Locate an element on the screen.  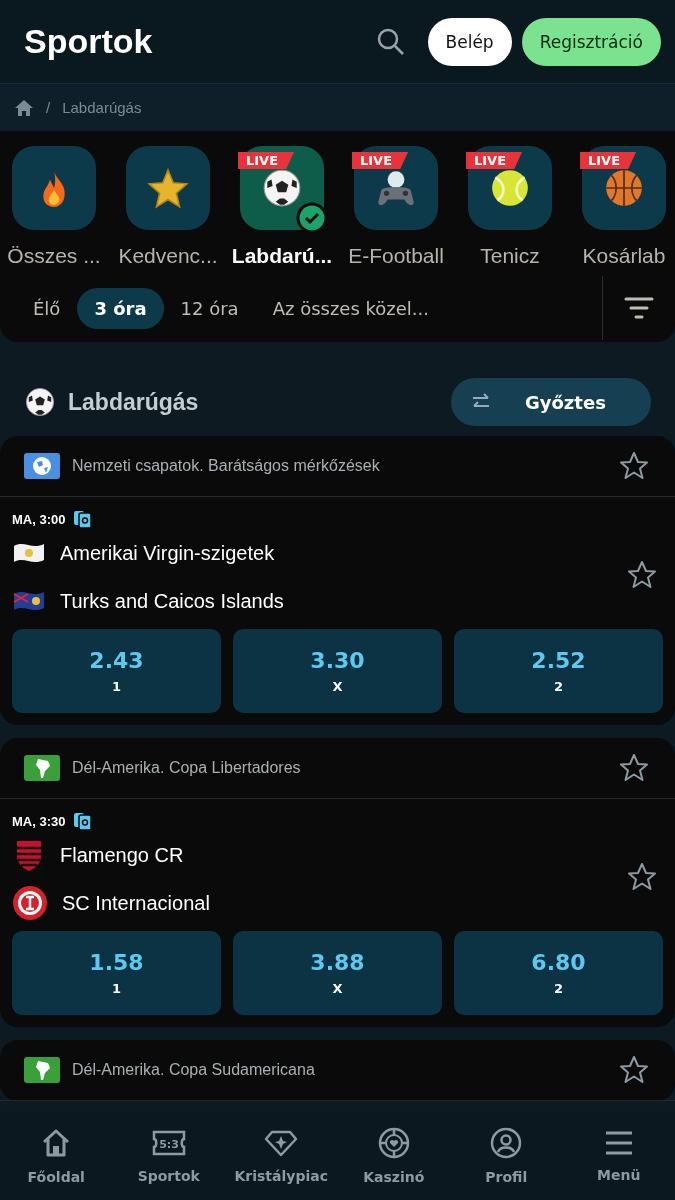
time-filter-chip: 3 óra is located at coordinates (120, 308).